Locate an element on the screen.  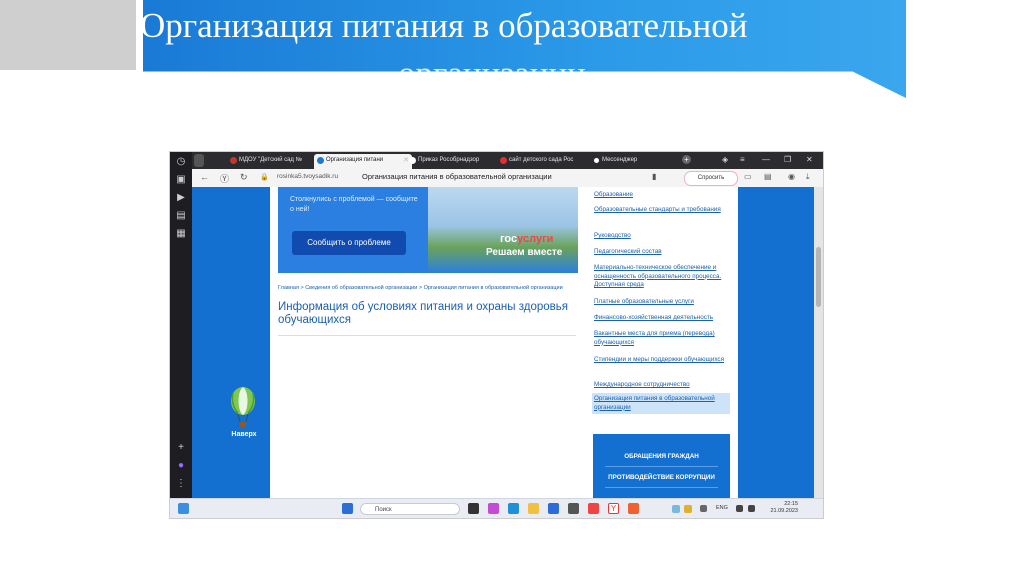
widgets-icon is located at coordinates (183, 508).